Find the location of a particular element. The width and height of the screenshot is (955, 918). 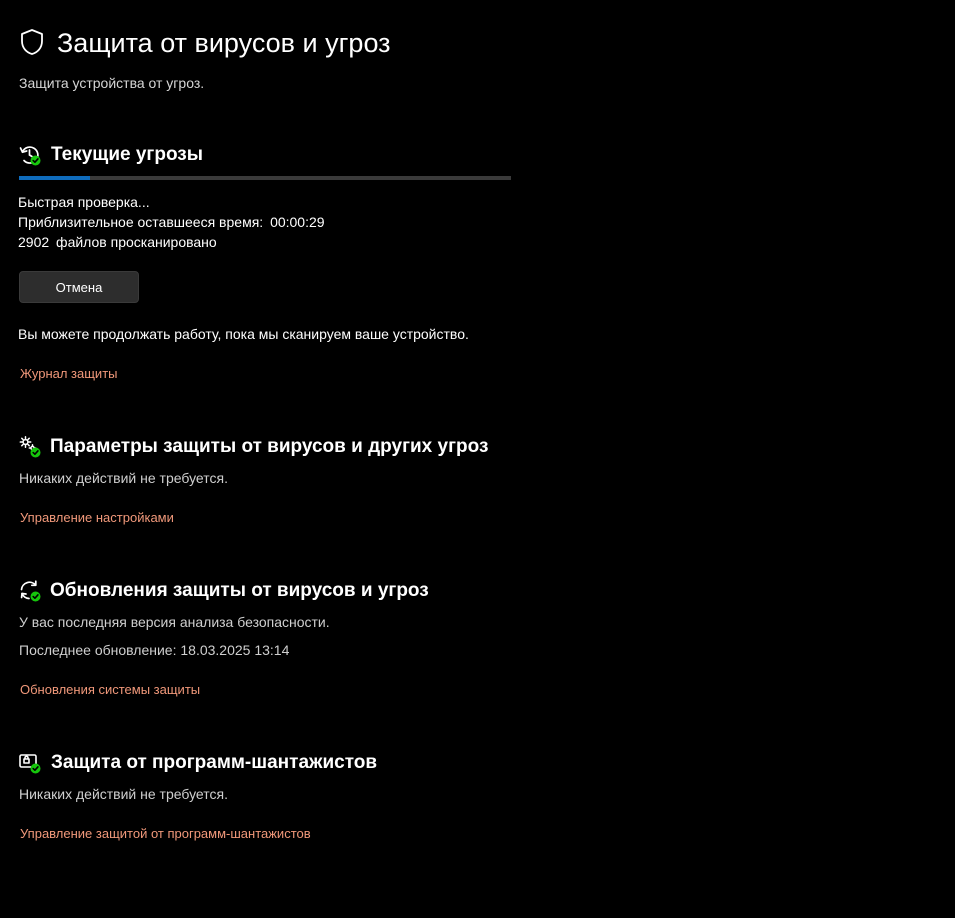

refresh-check-icon is located at coordinates (30, 591).